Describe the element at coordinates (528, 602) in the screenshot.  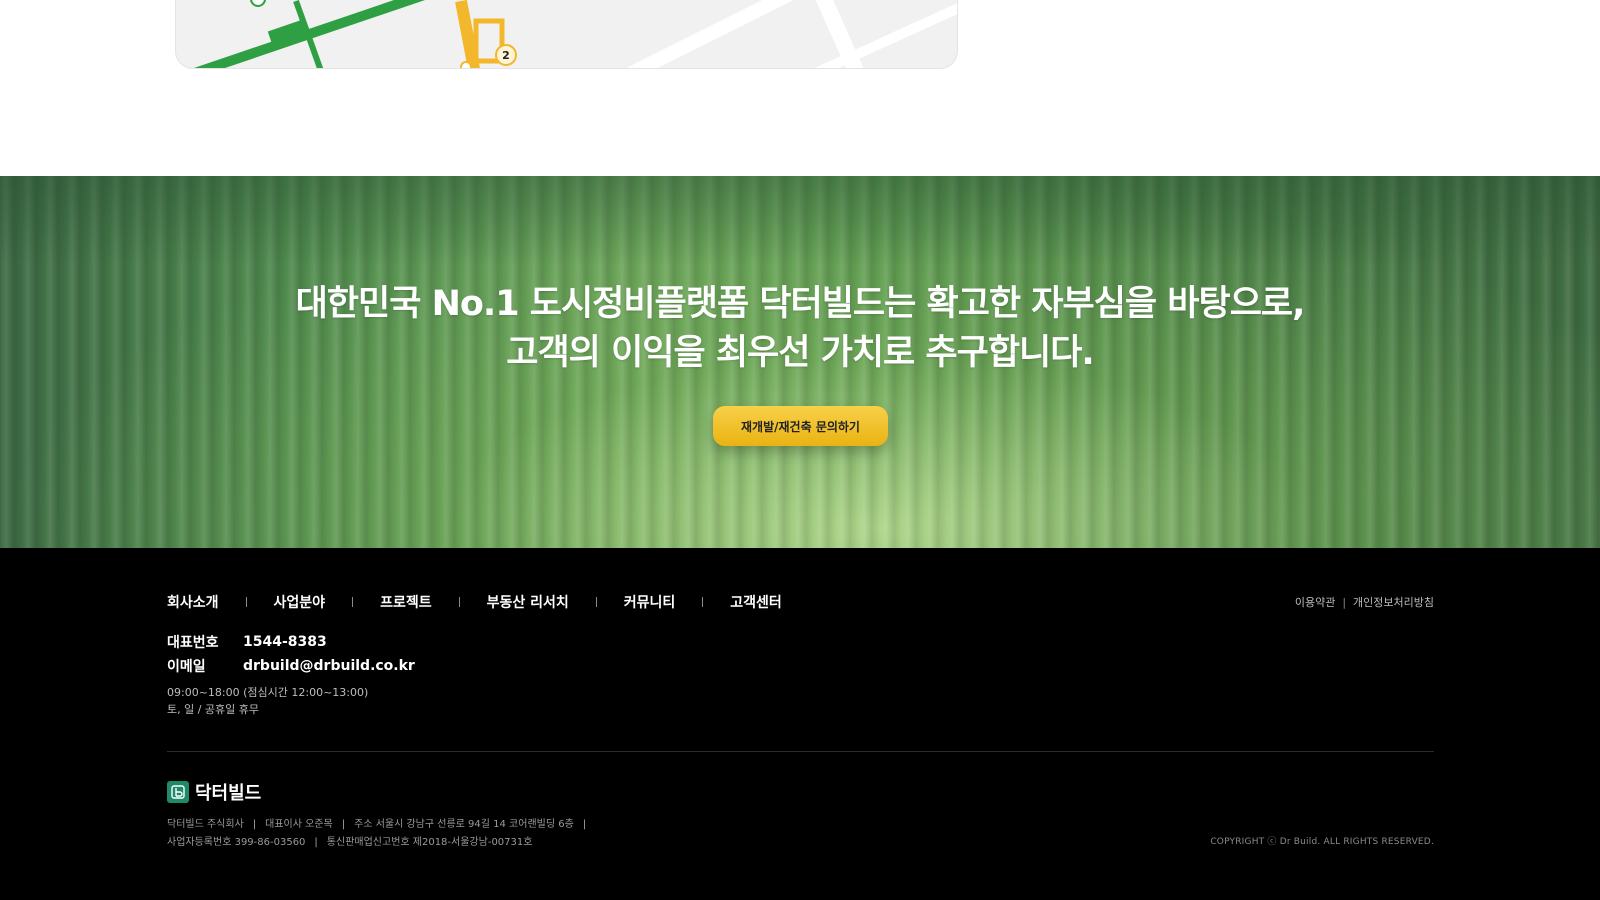
I see `footer-nav-research: 부동산 리서치` at that location.